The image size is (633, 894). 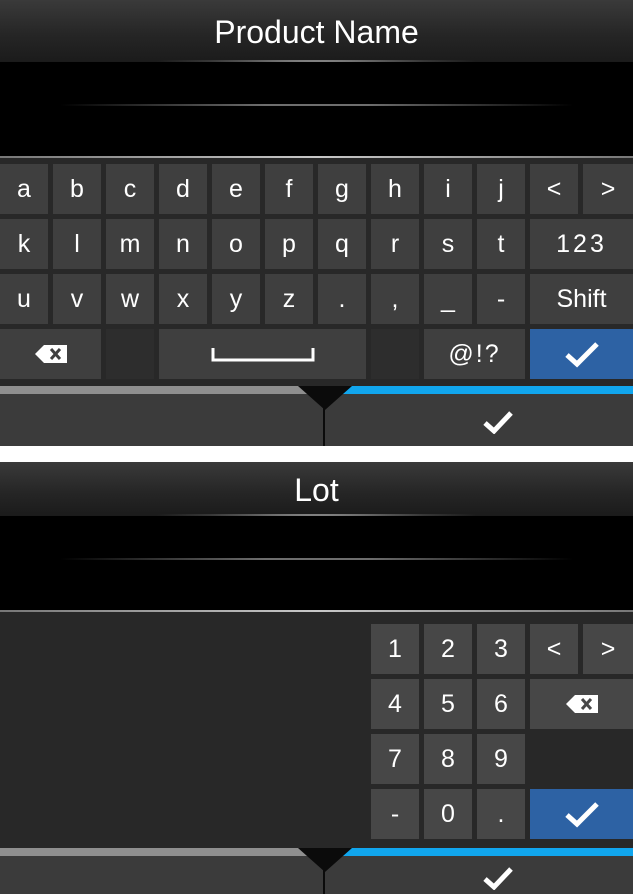 I want to click on key-hyphen: -, so click(x=501, y=299).